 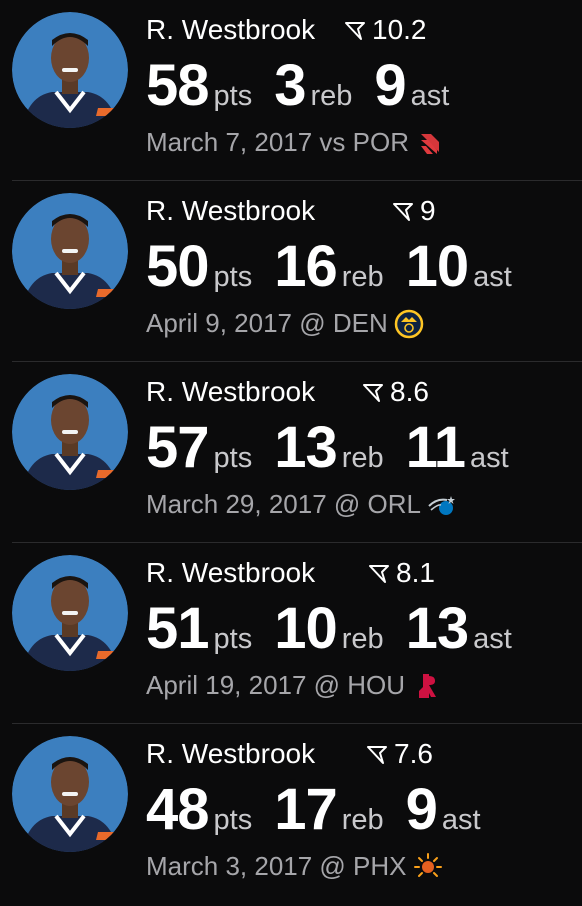 I want to click on magic-logo-icon, so click(x=441, y=505).